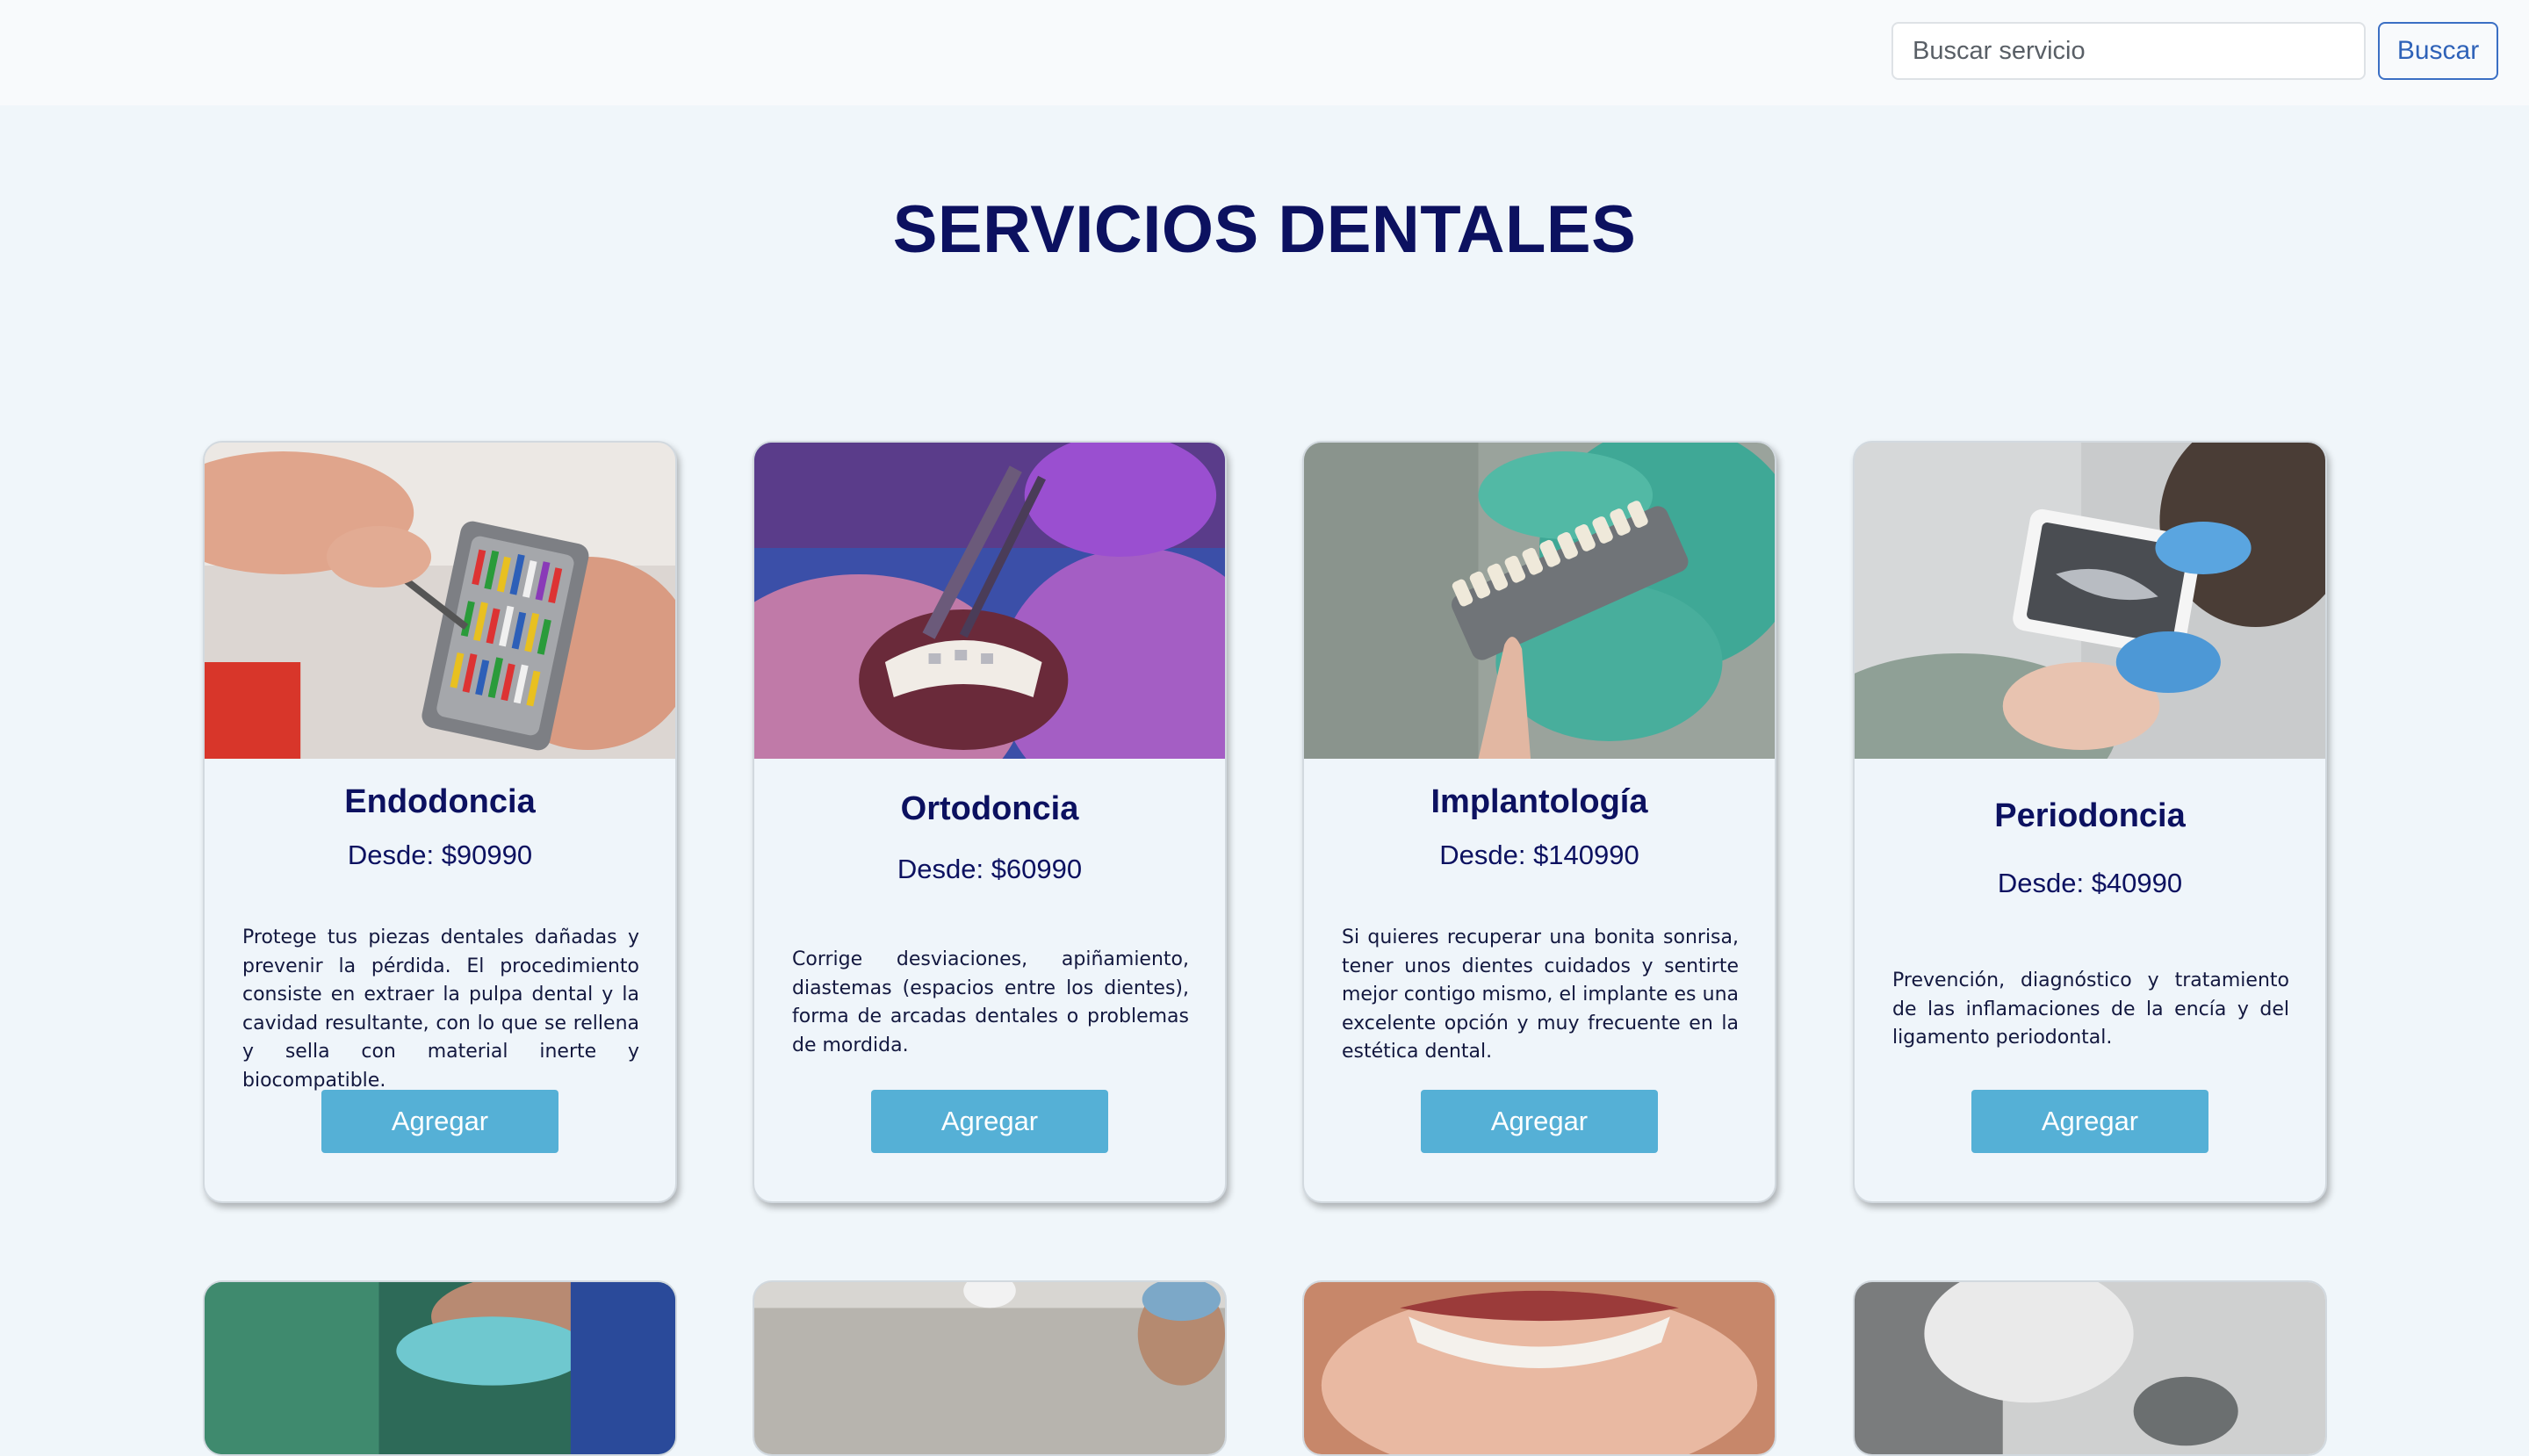 The height and width of the screenshot is (1456, 2529). Describe the element at coordinates (440, 855) in the screenshot. I see `service-price: Desde: $90990` at that location.